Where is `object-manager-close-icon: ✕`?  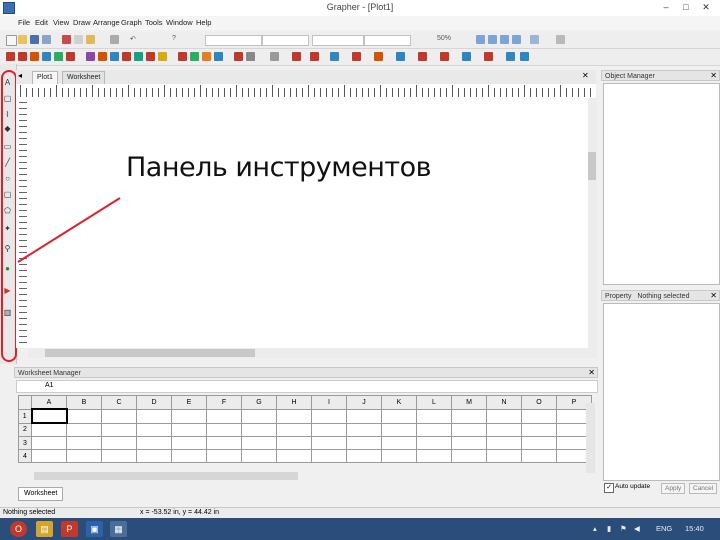 object-manager-close-icon: ✕ is located at coordinates (713, 75).